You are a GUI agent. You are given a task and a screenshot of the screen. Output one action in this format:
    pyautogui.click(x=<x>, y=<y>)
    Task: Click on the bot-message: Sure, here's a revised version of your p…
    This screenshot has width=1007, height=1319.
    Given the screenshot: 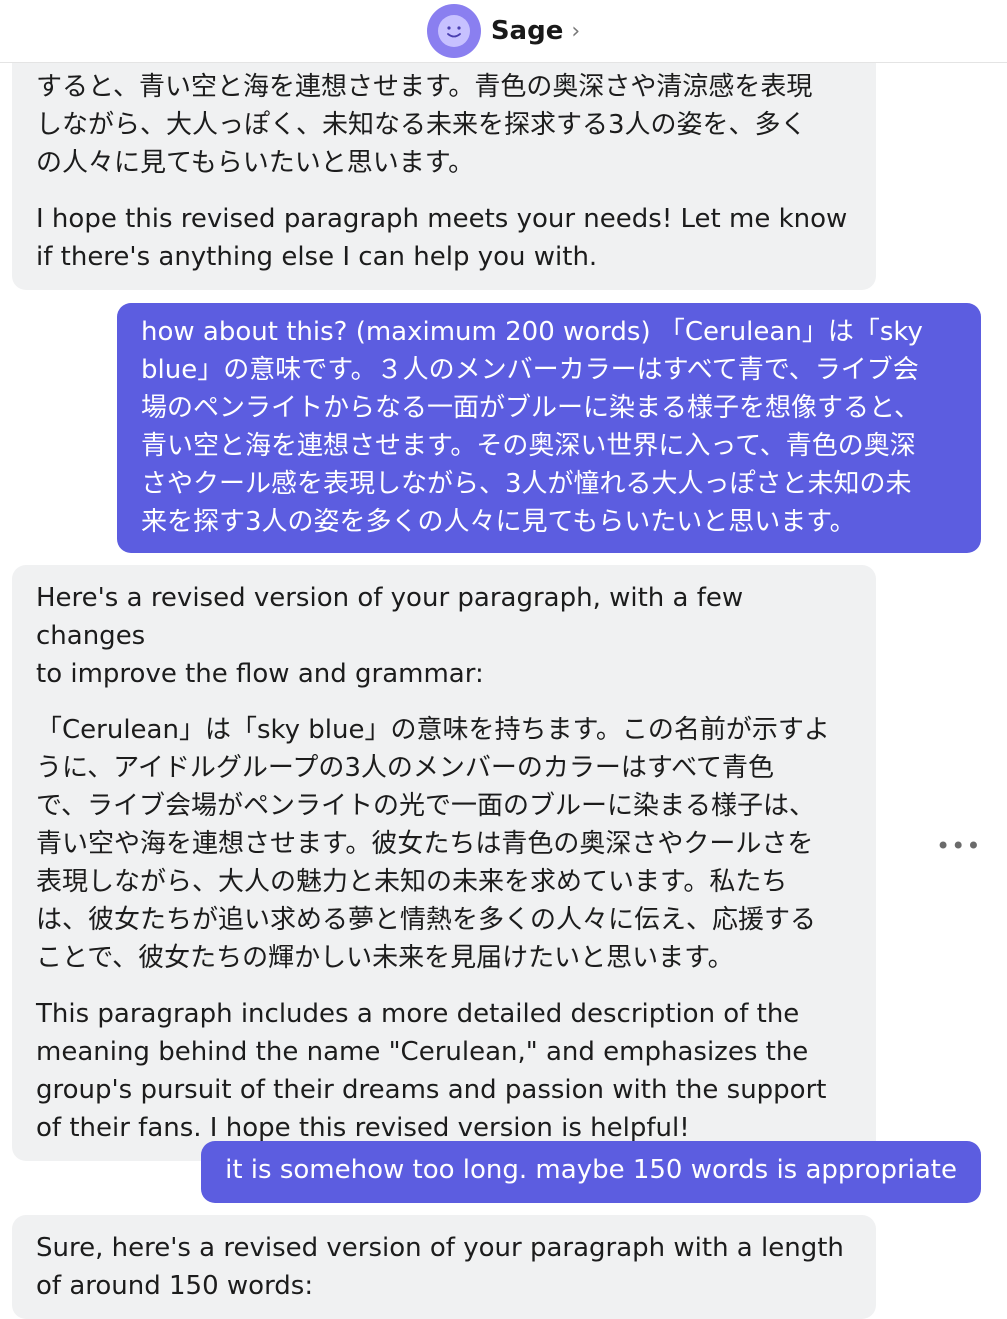 What is the action you would take?
    pyautogui.click(x=444, y=1267)
    